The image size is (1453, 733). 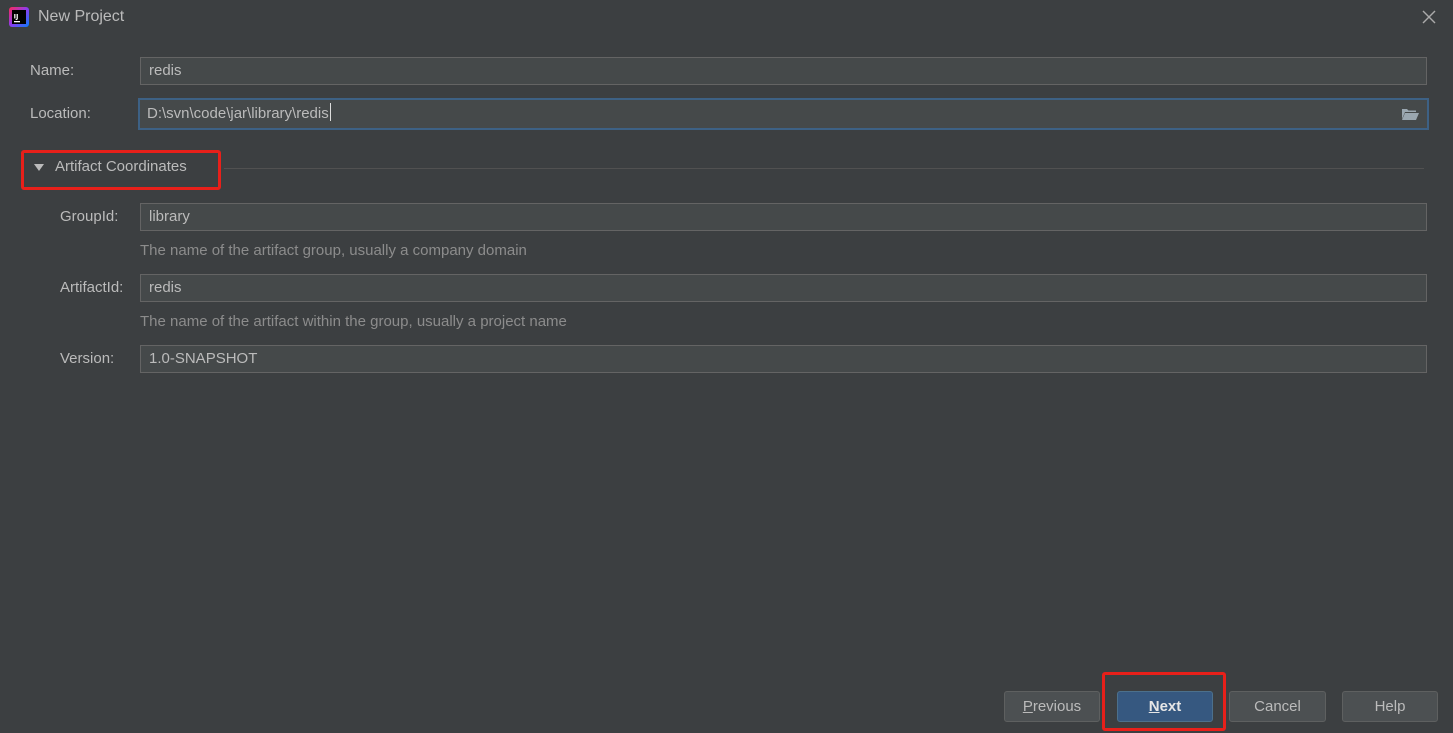 What do you see at coordinates (783, 217) in the screenshot?
I see `groupid-input: library` at bounding box center [783, 217].